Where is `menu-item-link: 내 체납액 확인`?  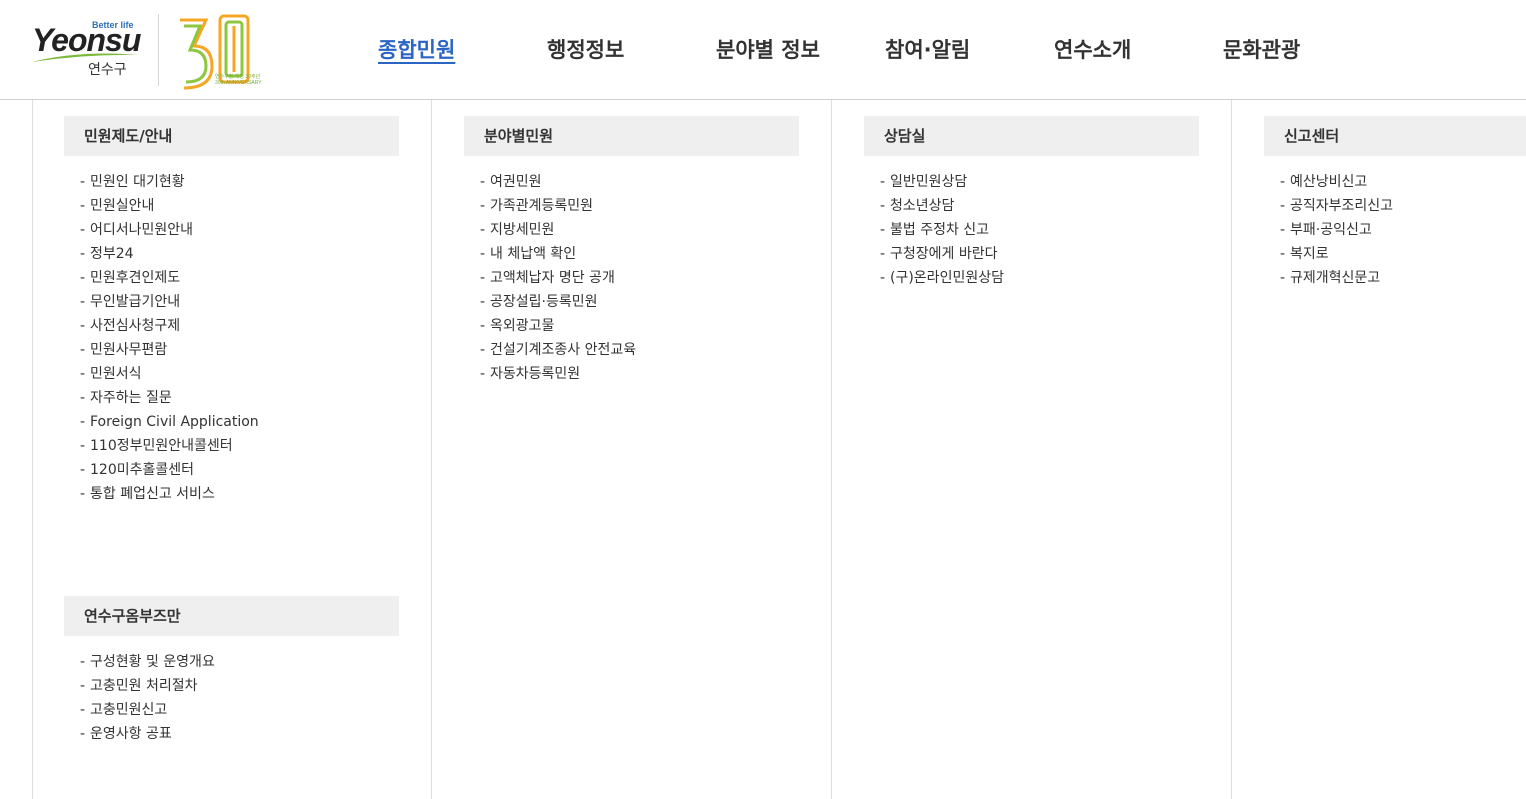
menu-item-link: 내 체납액 확인 is located at coordinates (533, 254).